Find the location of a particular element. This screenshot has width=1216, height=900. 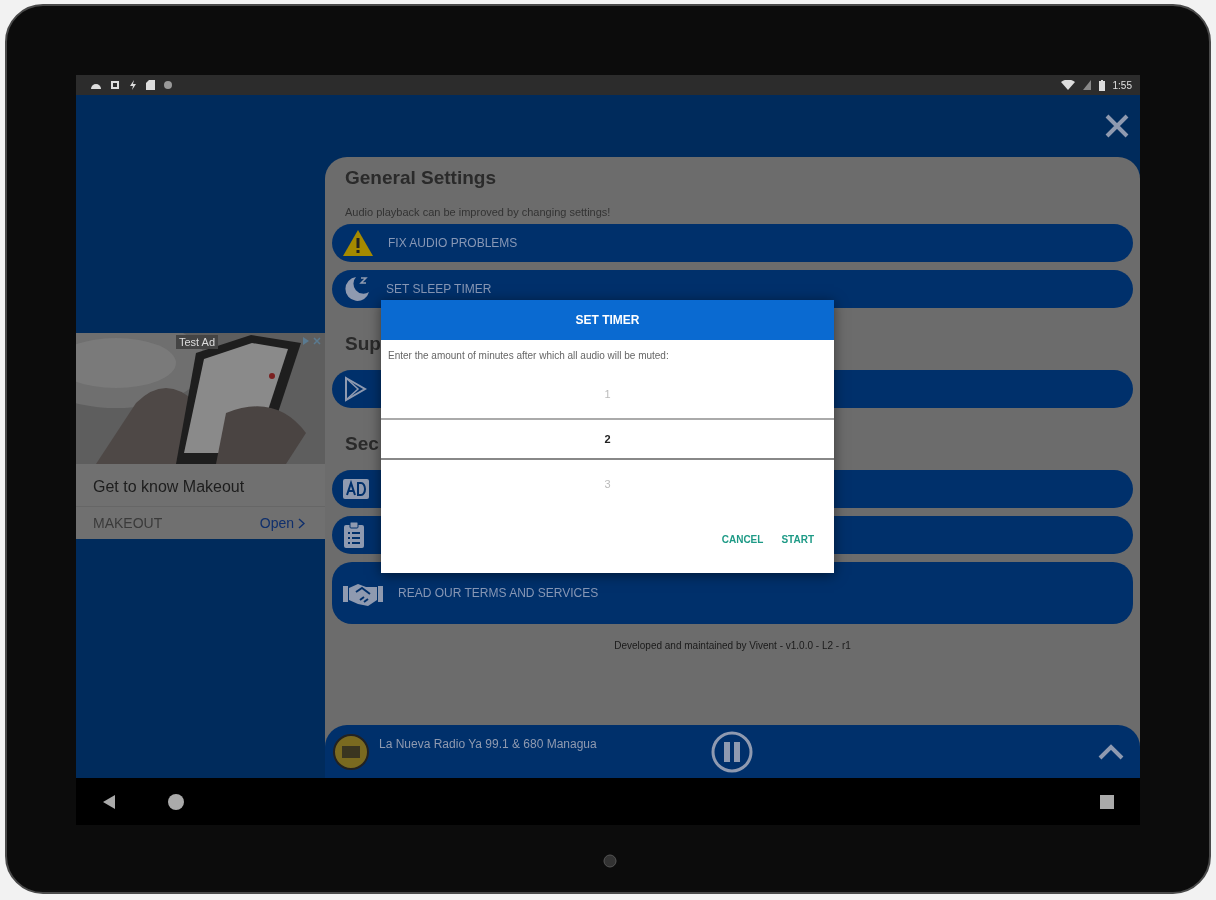

dialog-message: Enter the amount of minutes after which all audio will be muted: is located at coordinates (528, 356).